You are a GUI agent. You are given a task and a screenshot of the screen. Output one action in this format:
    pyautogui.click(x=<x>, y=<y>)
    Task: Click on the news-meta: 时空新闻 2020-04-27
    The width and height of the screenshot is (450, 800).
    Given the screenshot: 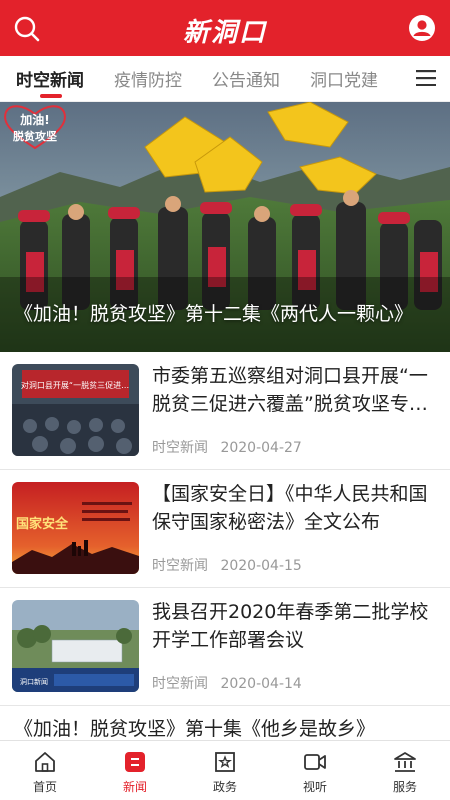 What is the action you would take?
    pyautogui.click(x=227, y=447)
    